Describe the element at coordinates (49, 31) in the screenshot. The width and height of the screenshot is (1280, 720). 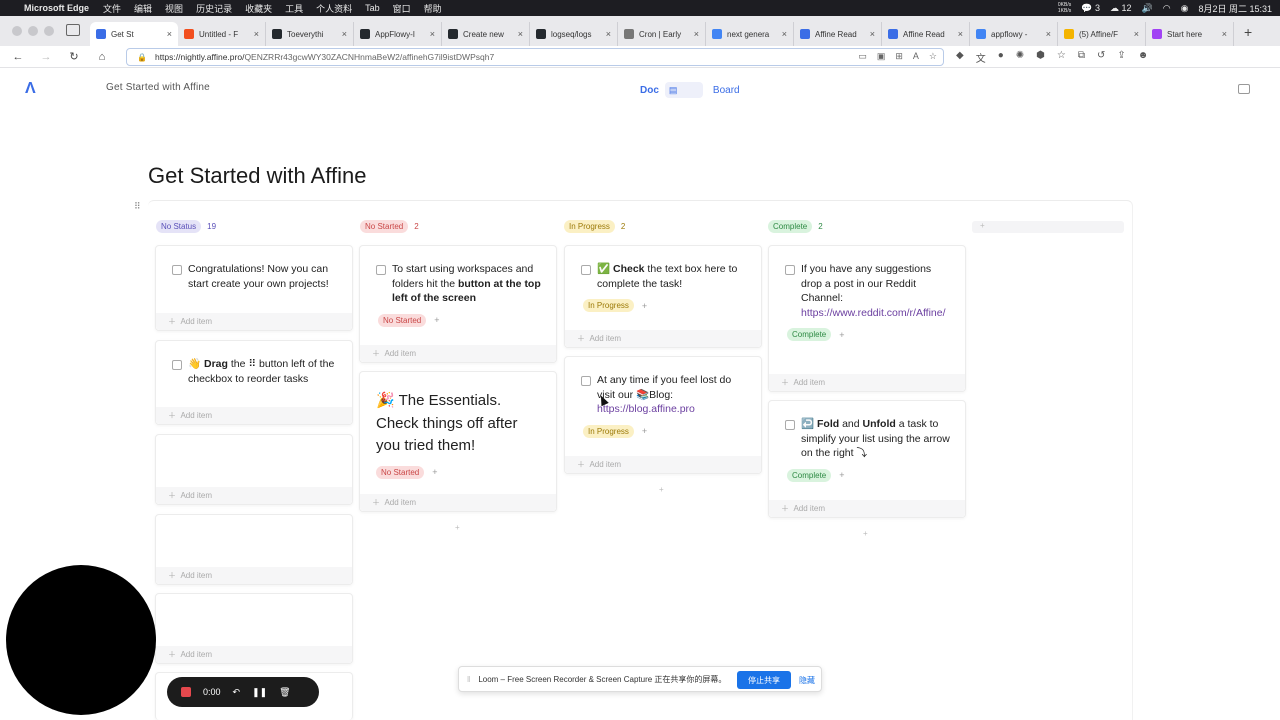
I see `zoom-window-button` at that location.